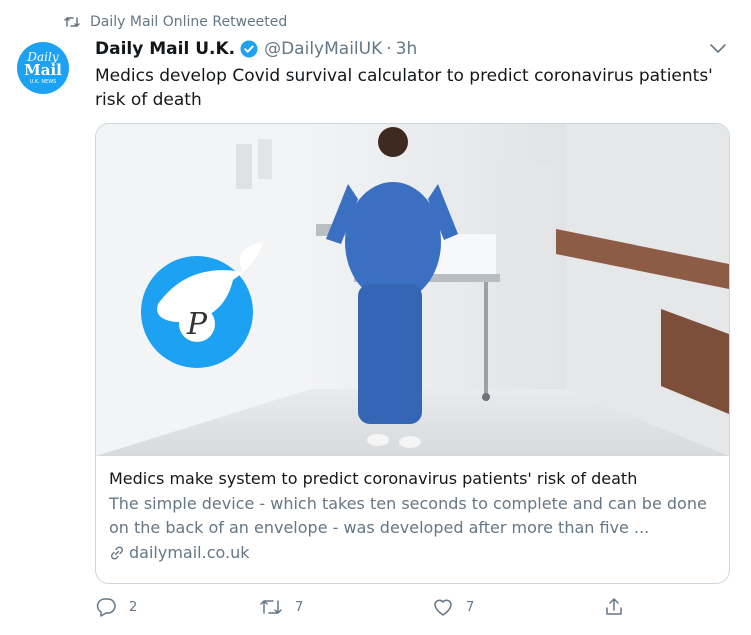 The image size is (751, 635). Describe the element at coordinates (443, 607) in the screenshot. I see `heart-icon` at that location.